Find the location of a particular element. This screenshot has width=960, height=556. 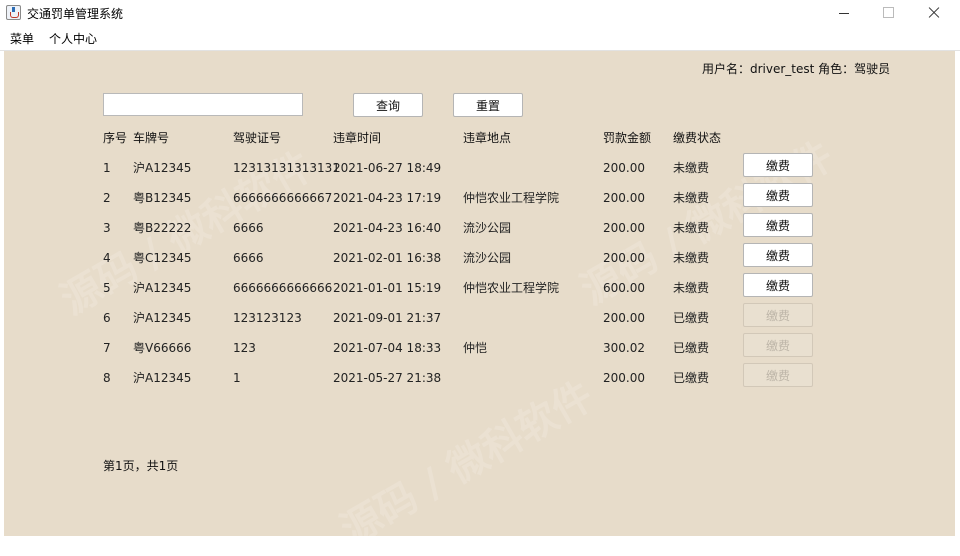

cell-plate: 粤V66666 is located at coordinates (162, 348).